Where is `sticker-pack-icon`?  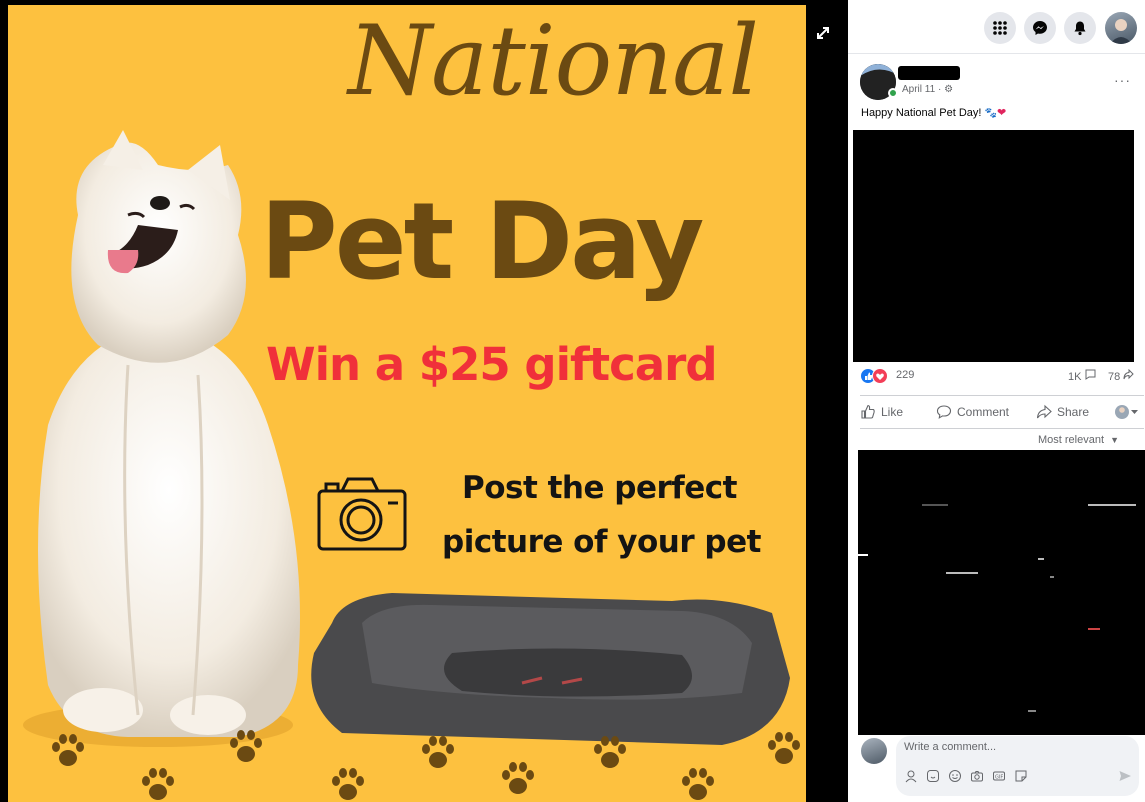 sticker-pack-icon is located at coordinates (1021, 776).